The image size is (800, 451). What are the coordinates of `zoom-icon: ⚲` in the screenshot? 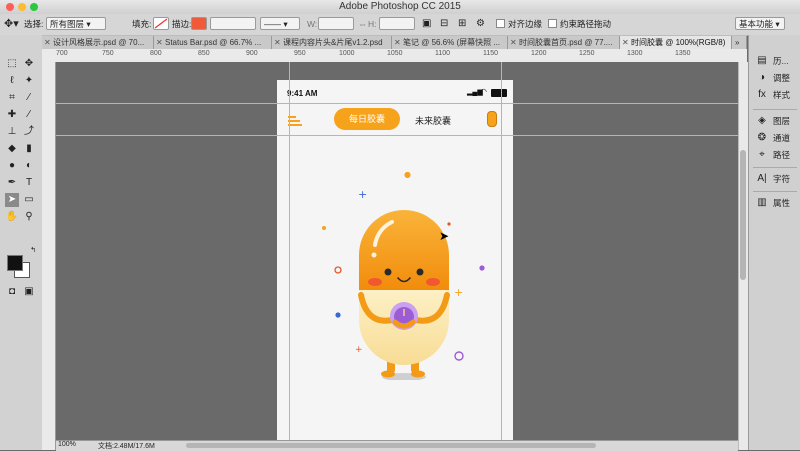 It's located at (29, 217).